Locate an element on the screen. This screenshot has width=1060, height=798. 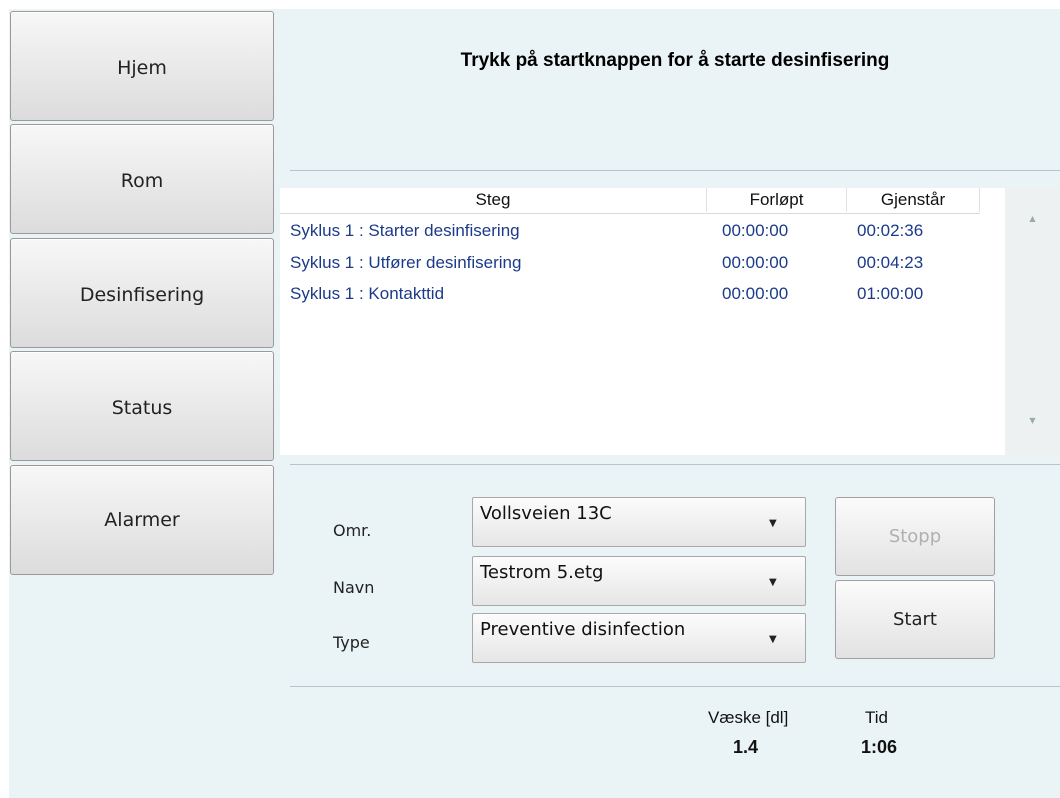
type-dropdown: Preventive disinfection ▼ is located at coordinates (639, 638).